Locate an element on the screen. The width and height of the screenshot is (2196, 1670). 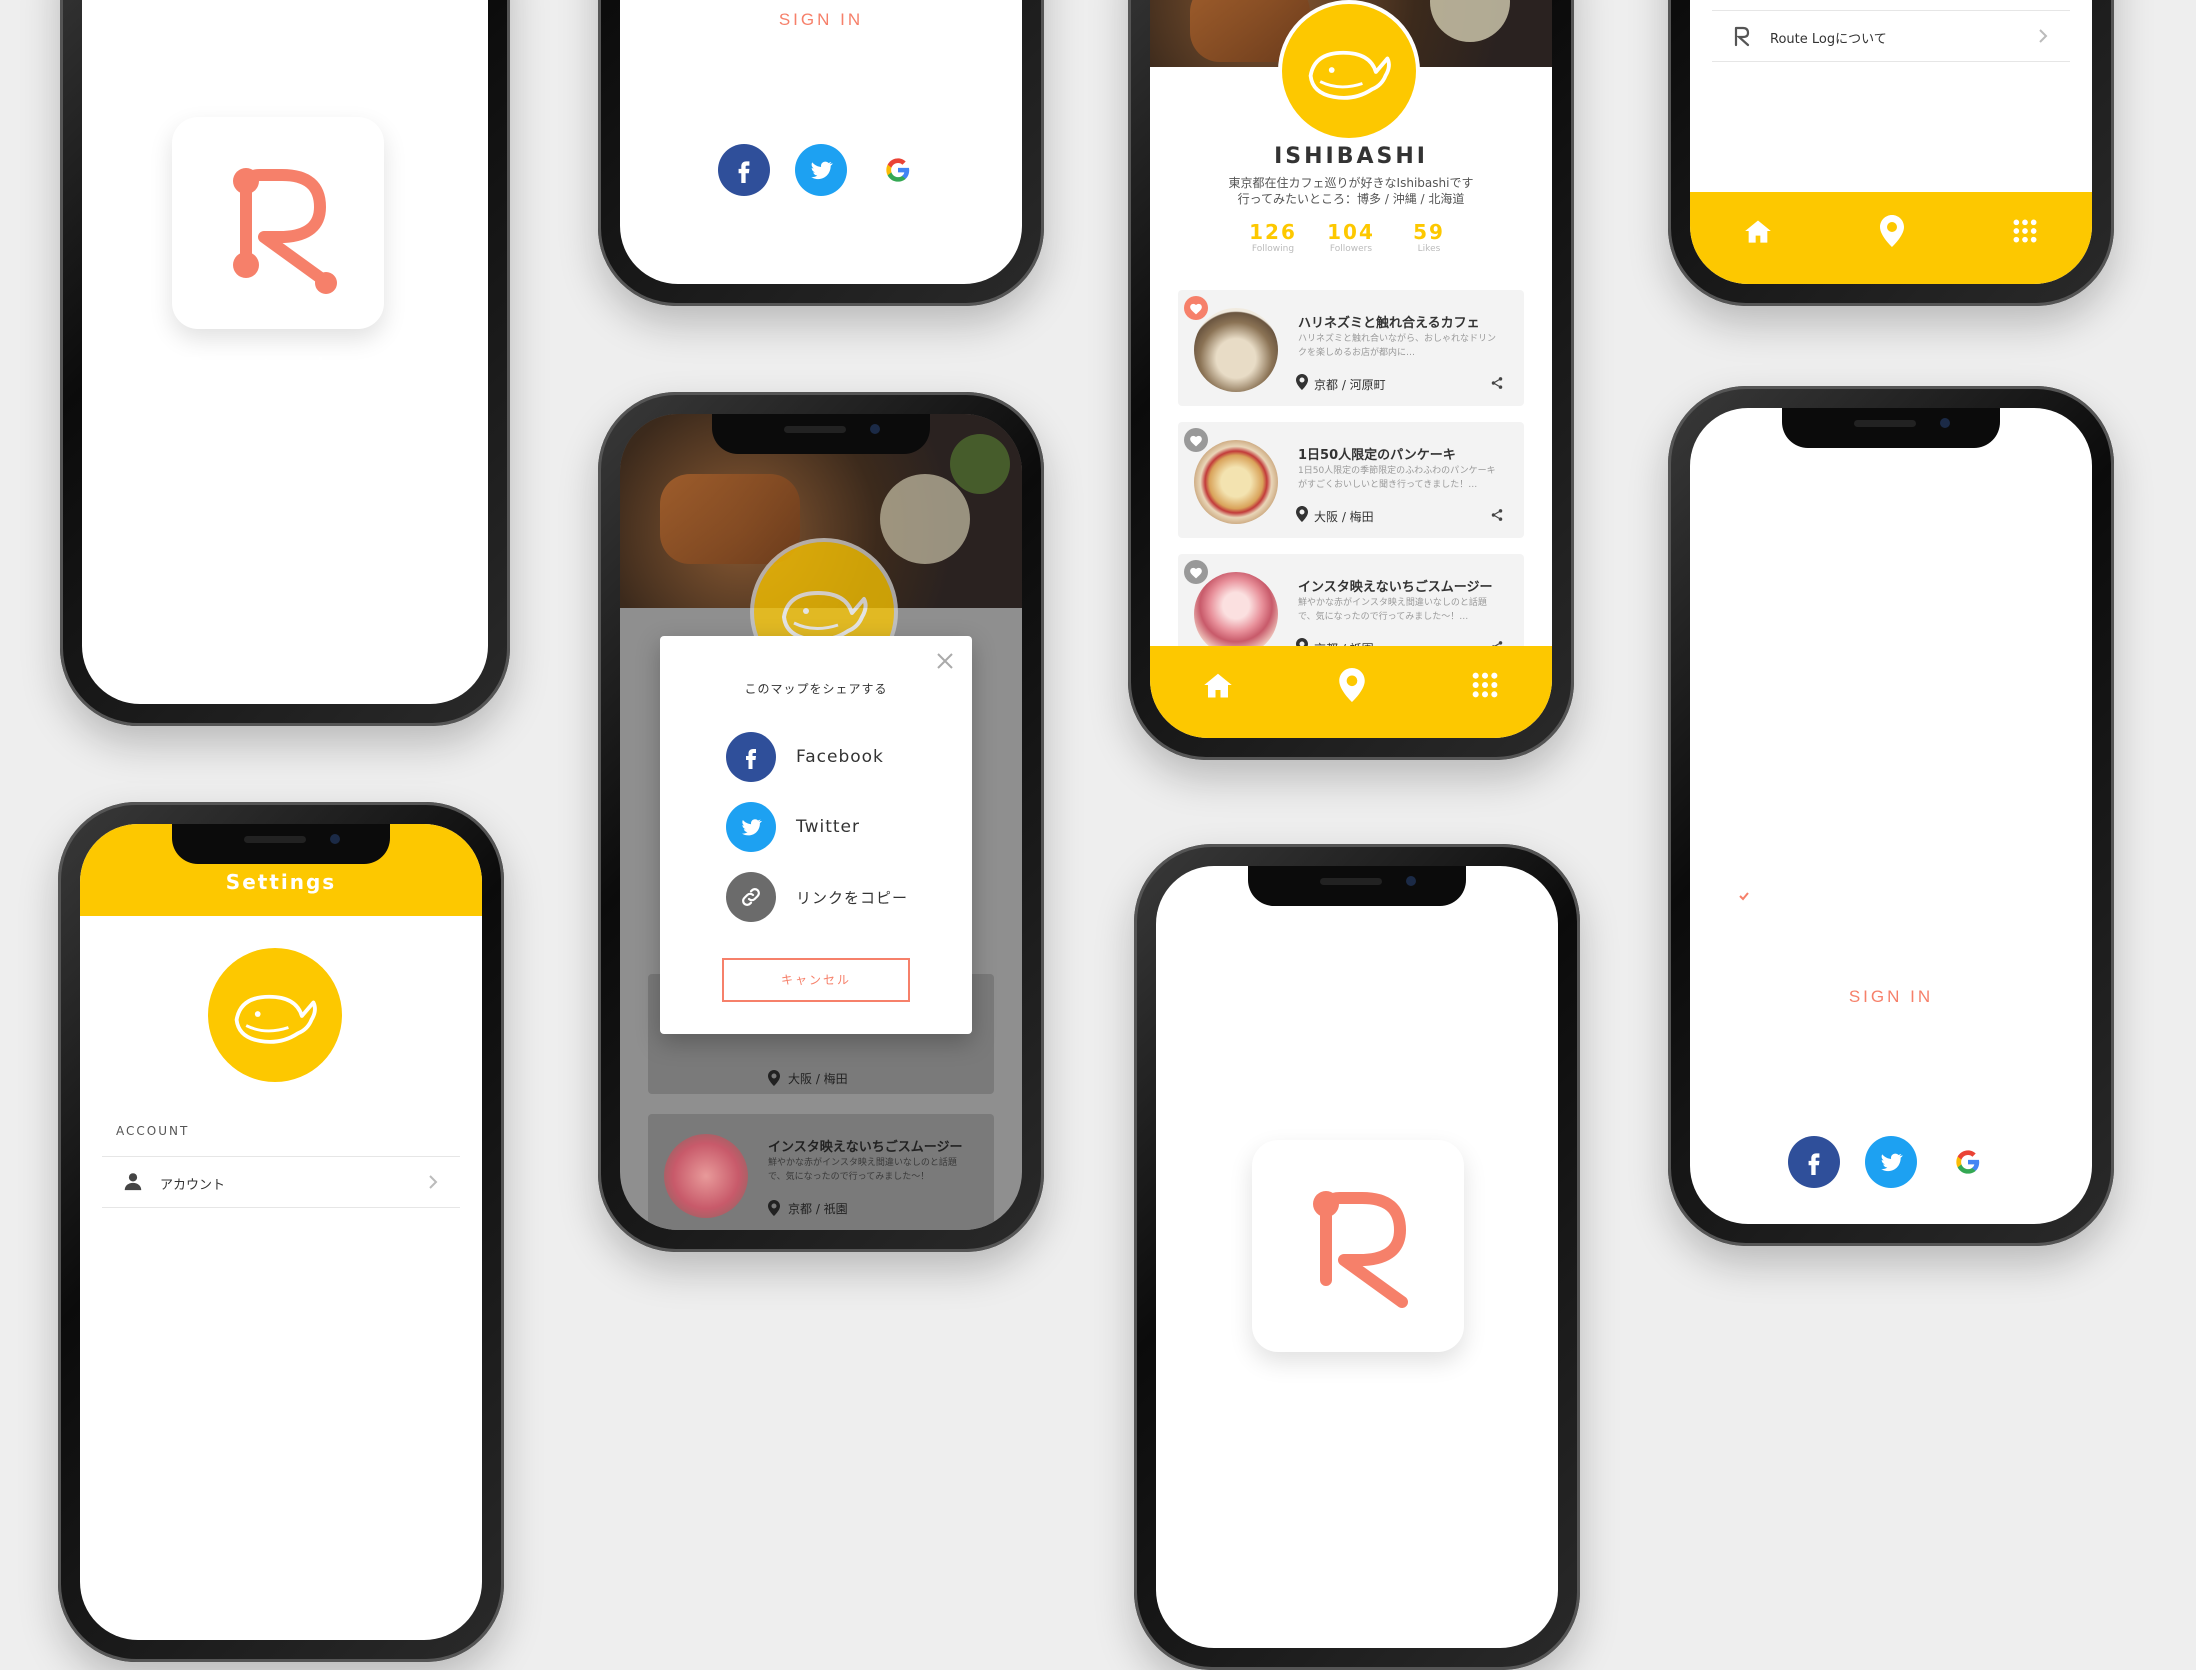
profile-stats: 126 Following 104 Followers 59 Likes is located at coordinates (1351, 237).